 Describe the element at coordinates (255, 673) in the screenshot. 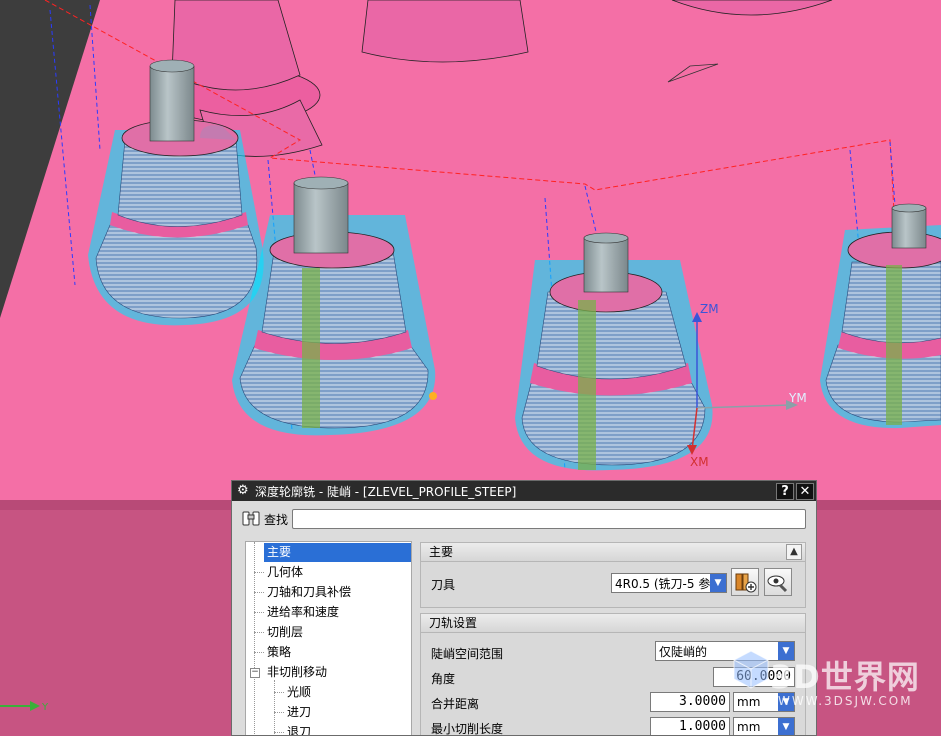

I see `collapse-toggle: −` at that location.